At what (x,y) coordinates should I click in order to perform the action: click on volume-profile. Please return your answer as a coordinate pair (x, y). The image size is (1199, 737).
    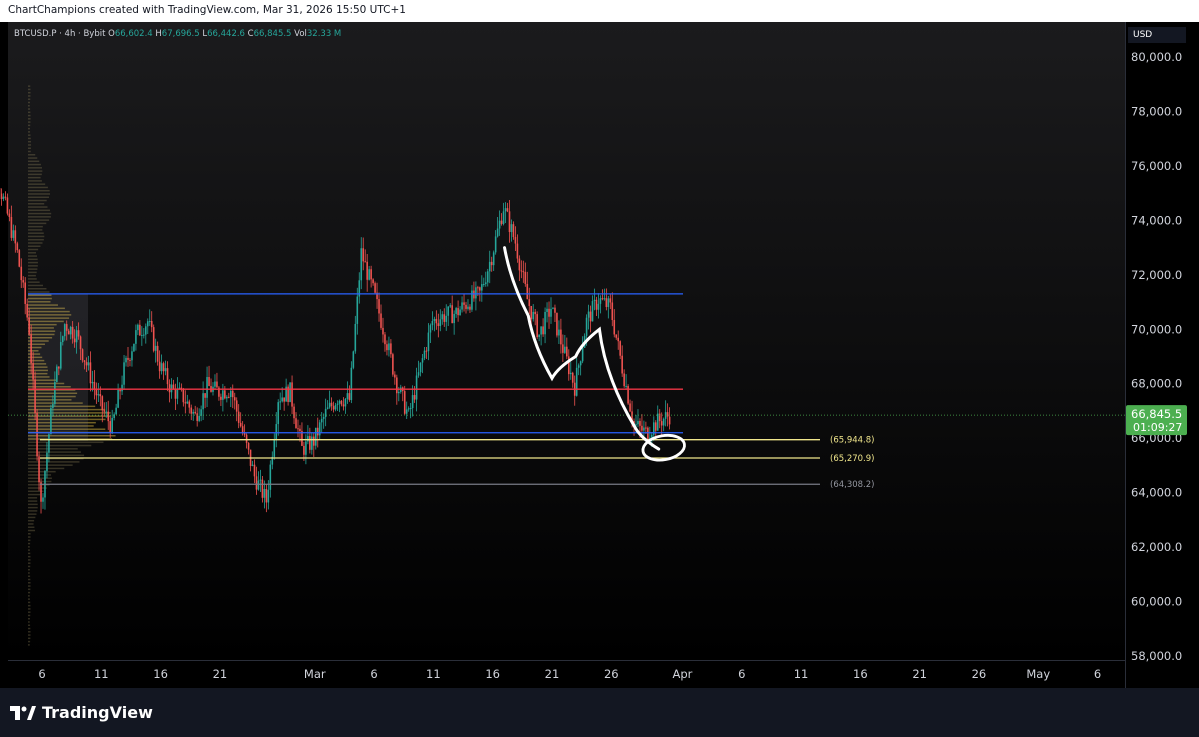
    Looking at the image, I should click on (72, 365).